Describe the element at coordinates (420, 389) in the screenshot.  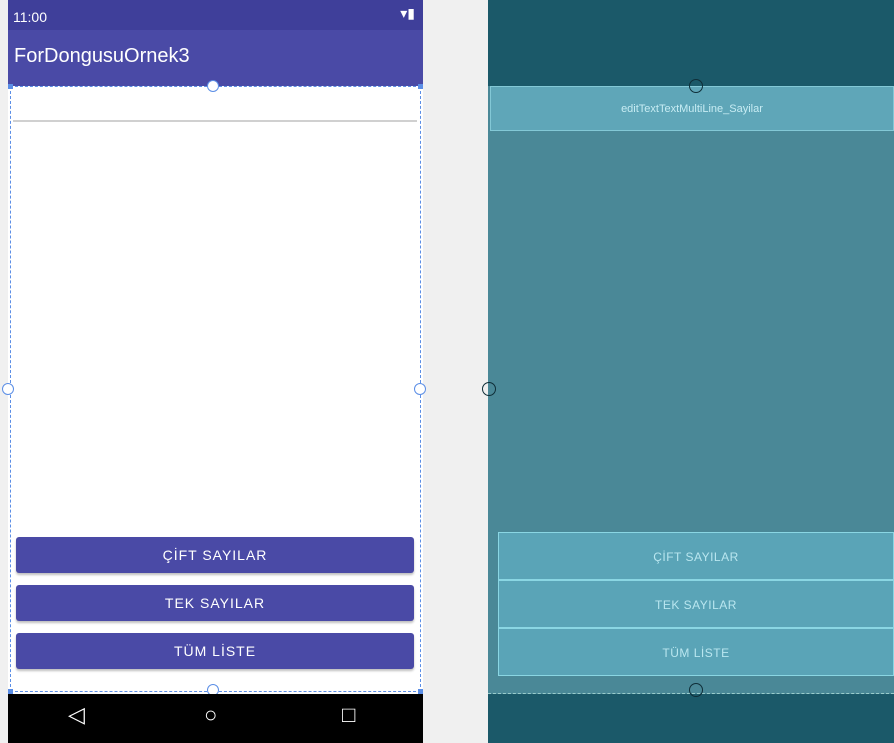
I see `right-constraint-handle` at that location.